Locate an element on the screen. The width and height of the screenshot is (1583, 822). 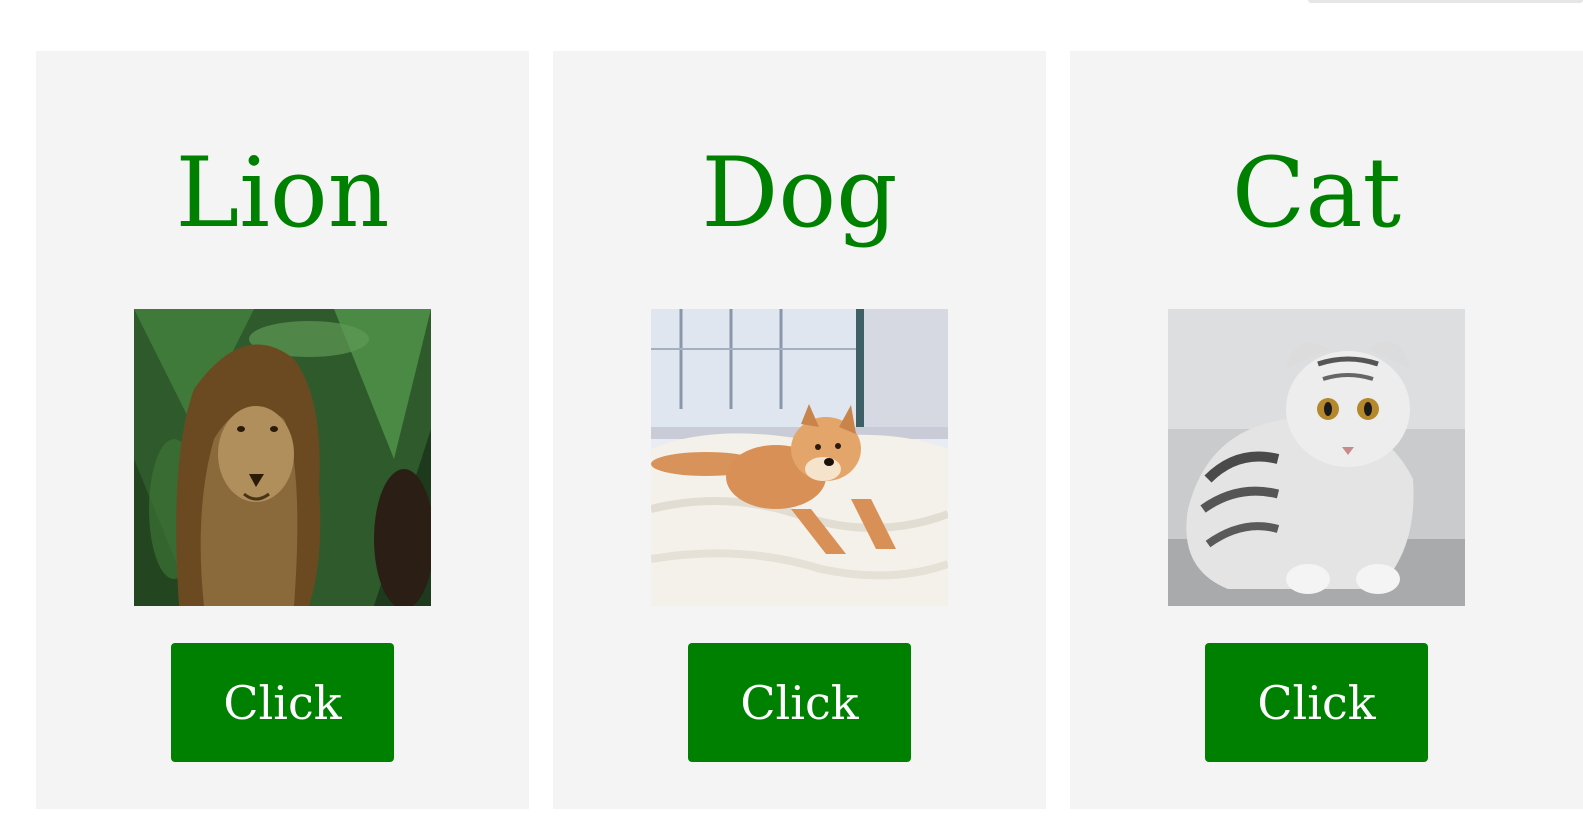
card-title: Cat is located at coordinates (1316, 193).